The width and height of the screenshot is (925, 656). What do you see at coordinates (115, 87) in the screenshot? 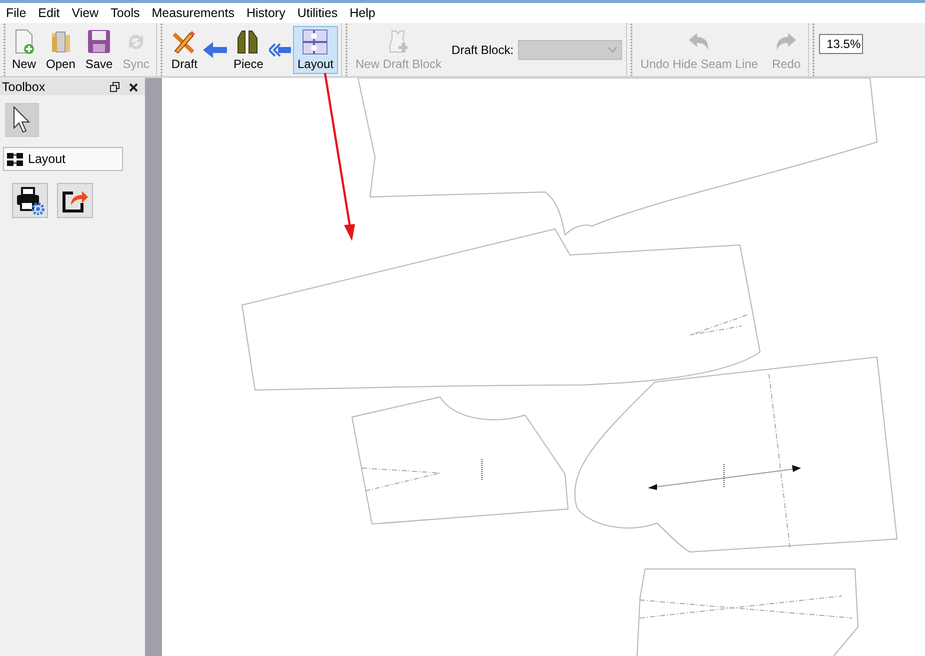
I see `float-icon` at bounding box center [115, 87].